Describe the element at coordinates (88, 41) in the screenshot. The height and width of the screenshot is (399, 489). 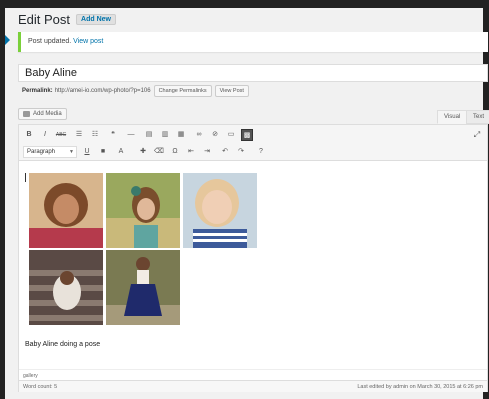
I see `view-post-link: View post` at that location.